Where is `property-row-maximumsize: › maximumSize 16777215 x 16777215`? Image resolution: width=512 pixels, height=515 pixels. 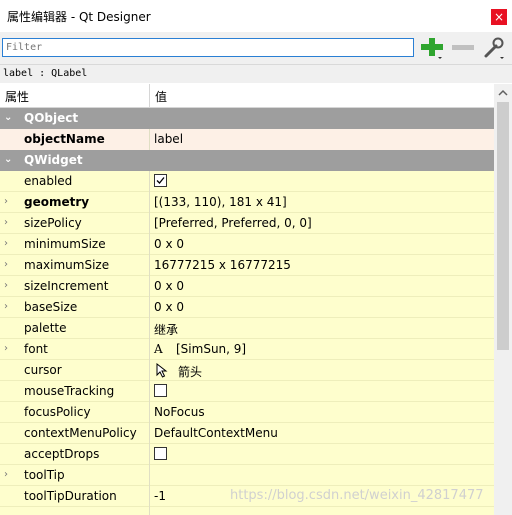 property-row-maximumsize: › maximumSize 16777215 x 16777215 is located at coordinates (247, 265).